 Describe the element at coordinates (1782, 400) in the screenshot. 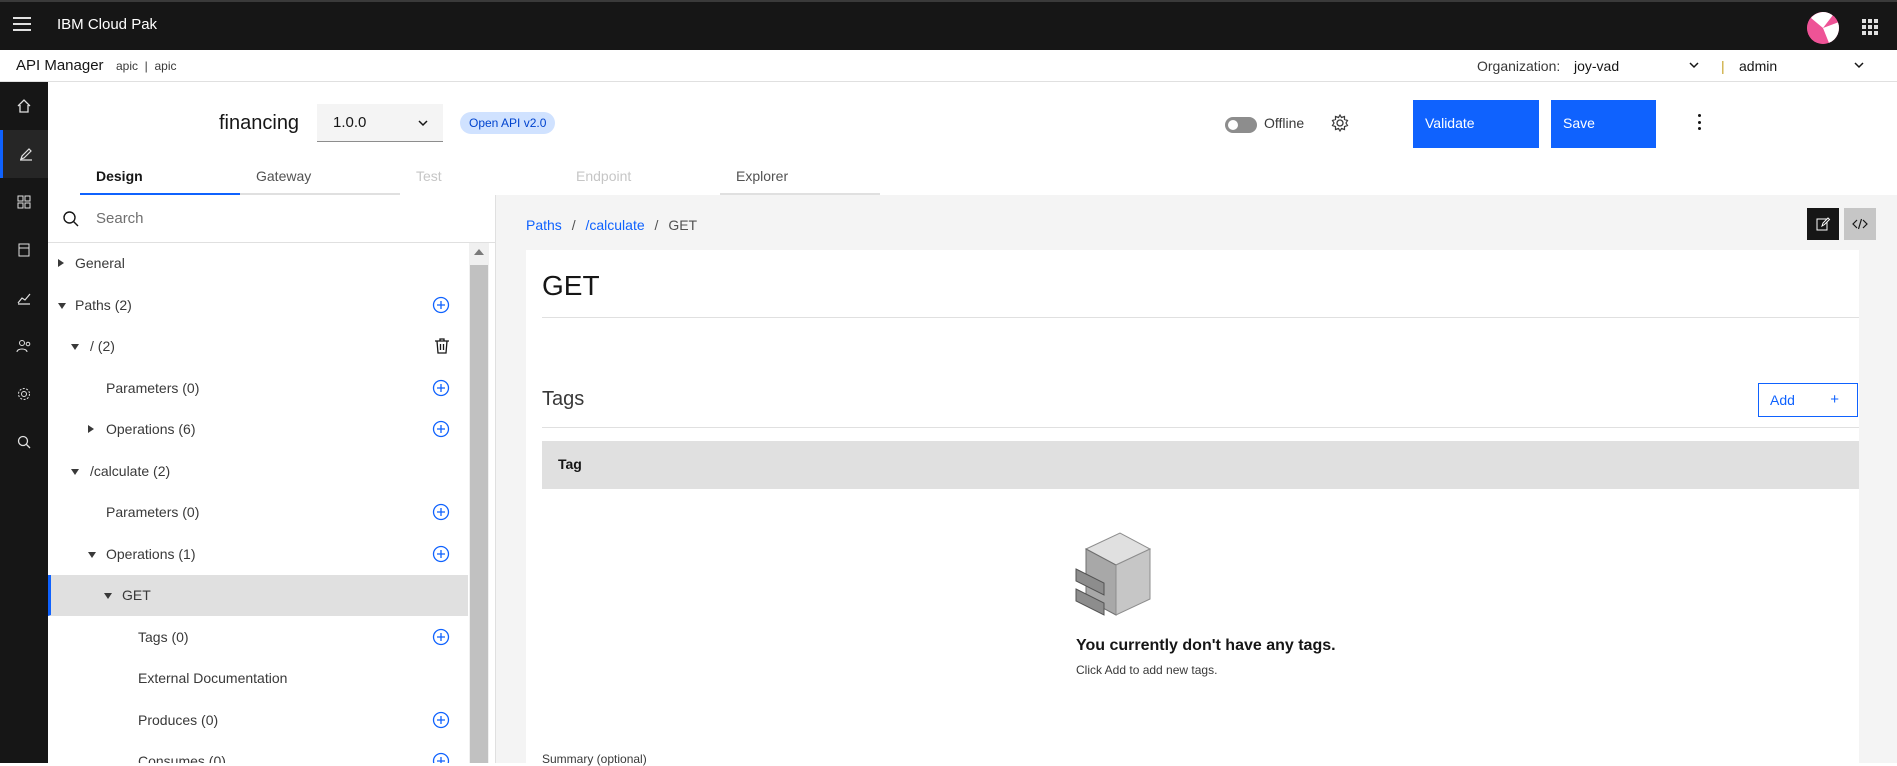

I see `add-tag-label: Add` at that location.